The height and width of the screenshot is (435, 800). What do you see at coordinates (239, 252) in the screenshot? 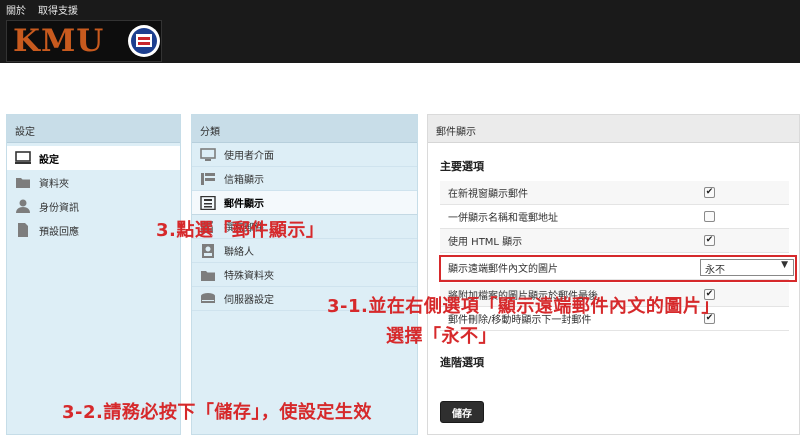
I see `category-item-label: 聯絡人` at bounding box center [239, 252].